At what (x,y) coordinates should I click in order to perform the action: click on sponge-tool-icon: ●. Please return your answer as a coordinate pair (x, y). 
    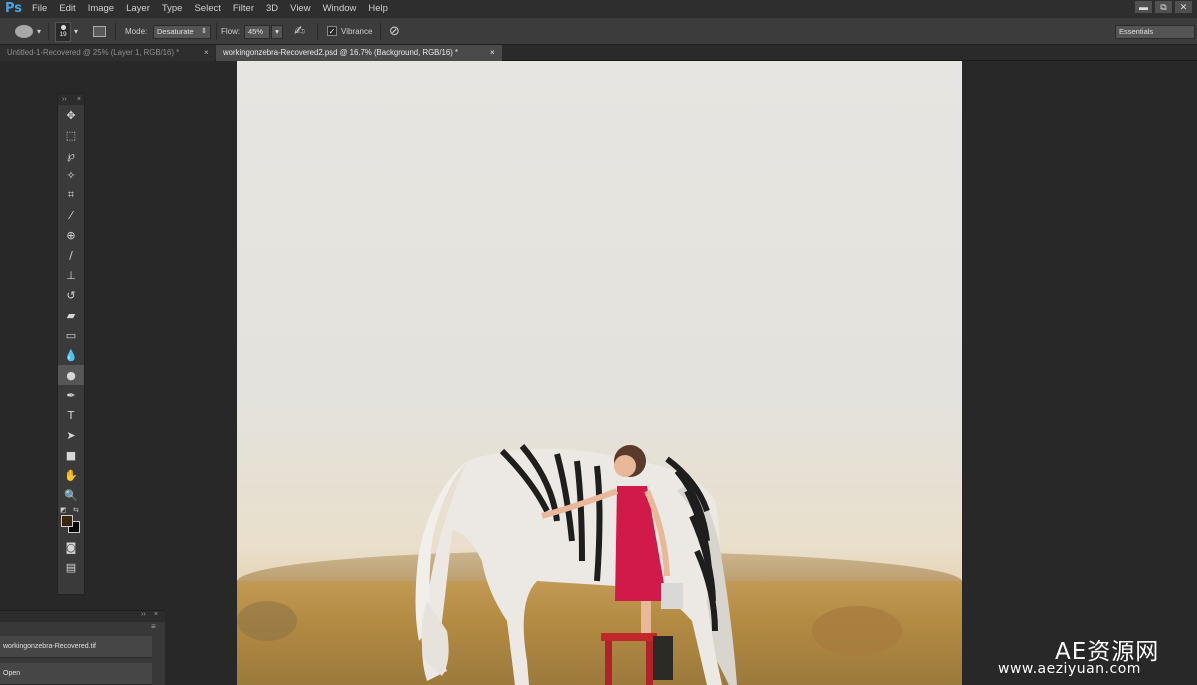
    Looking at the image, I should click on (71, 375).